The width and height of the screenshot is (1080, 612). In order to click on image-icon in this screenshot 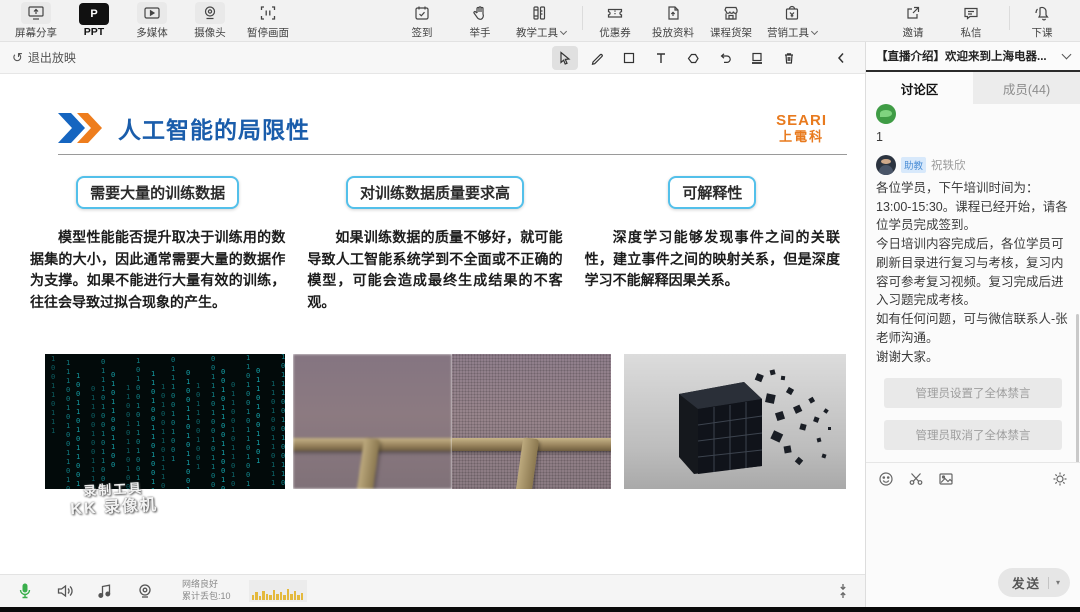, I will do `click(946, 479)`.